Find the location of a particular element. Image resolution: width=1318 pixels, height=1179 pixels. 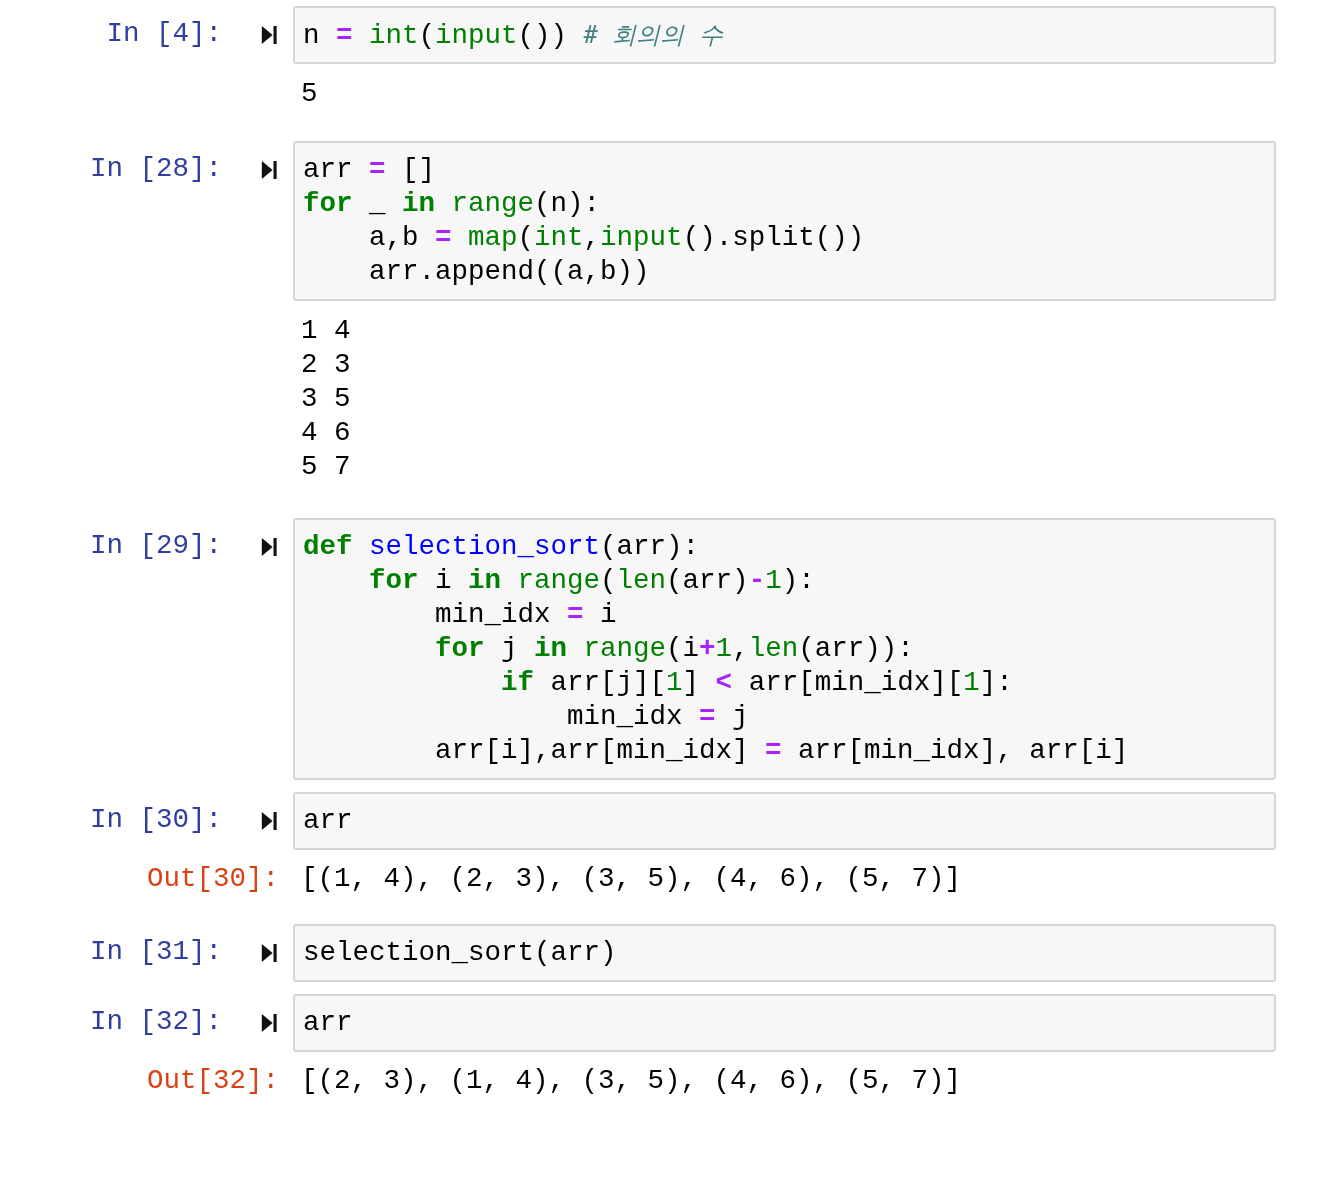

output-prompt: Out[32]: is located at coordinates (212, 1081).